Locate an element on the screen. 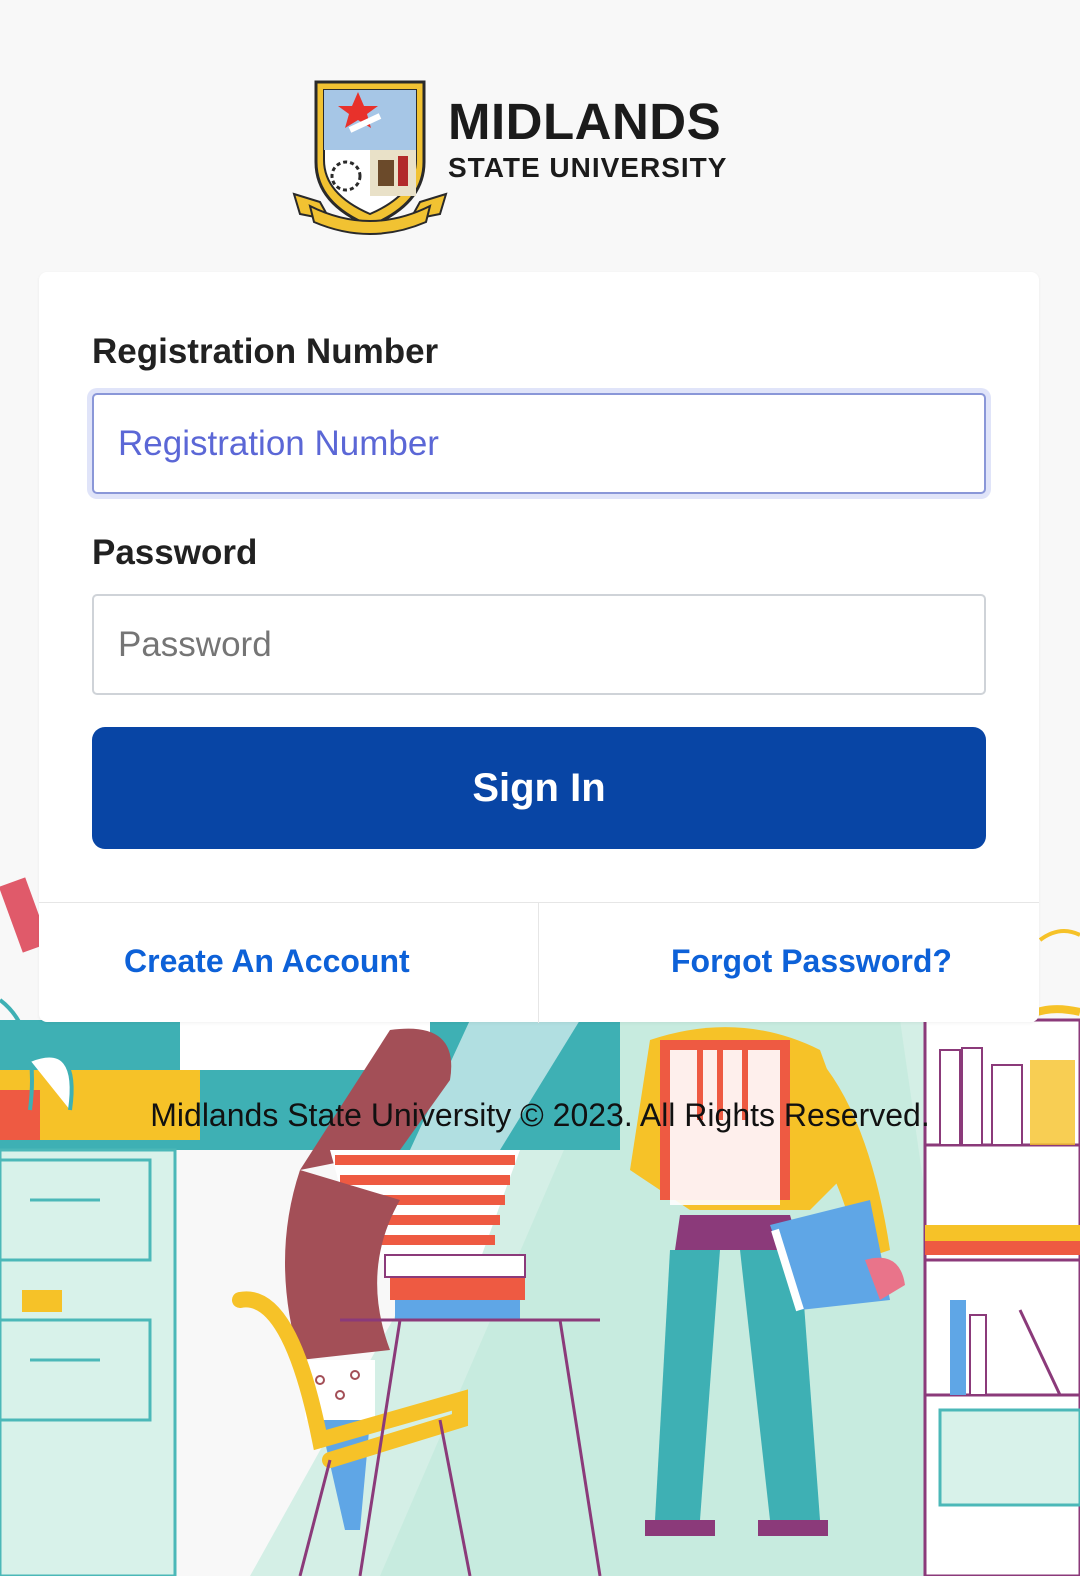 This screenshot has width=1080, height=1576. create-account-link: Create An Account is located at coordinates (267, 961).